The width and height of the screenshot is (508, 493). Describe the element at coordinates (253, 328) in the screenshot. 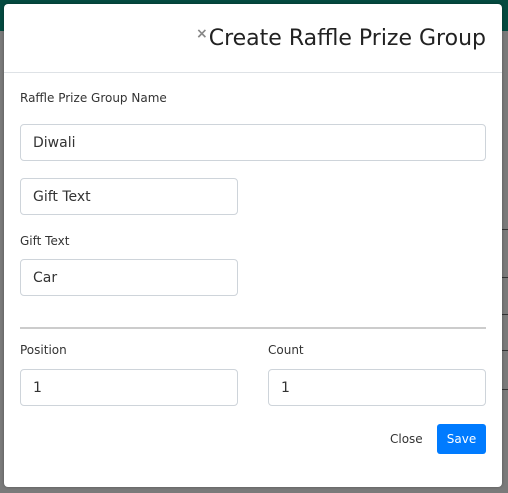

I see `divider` at that location.